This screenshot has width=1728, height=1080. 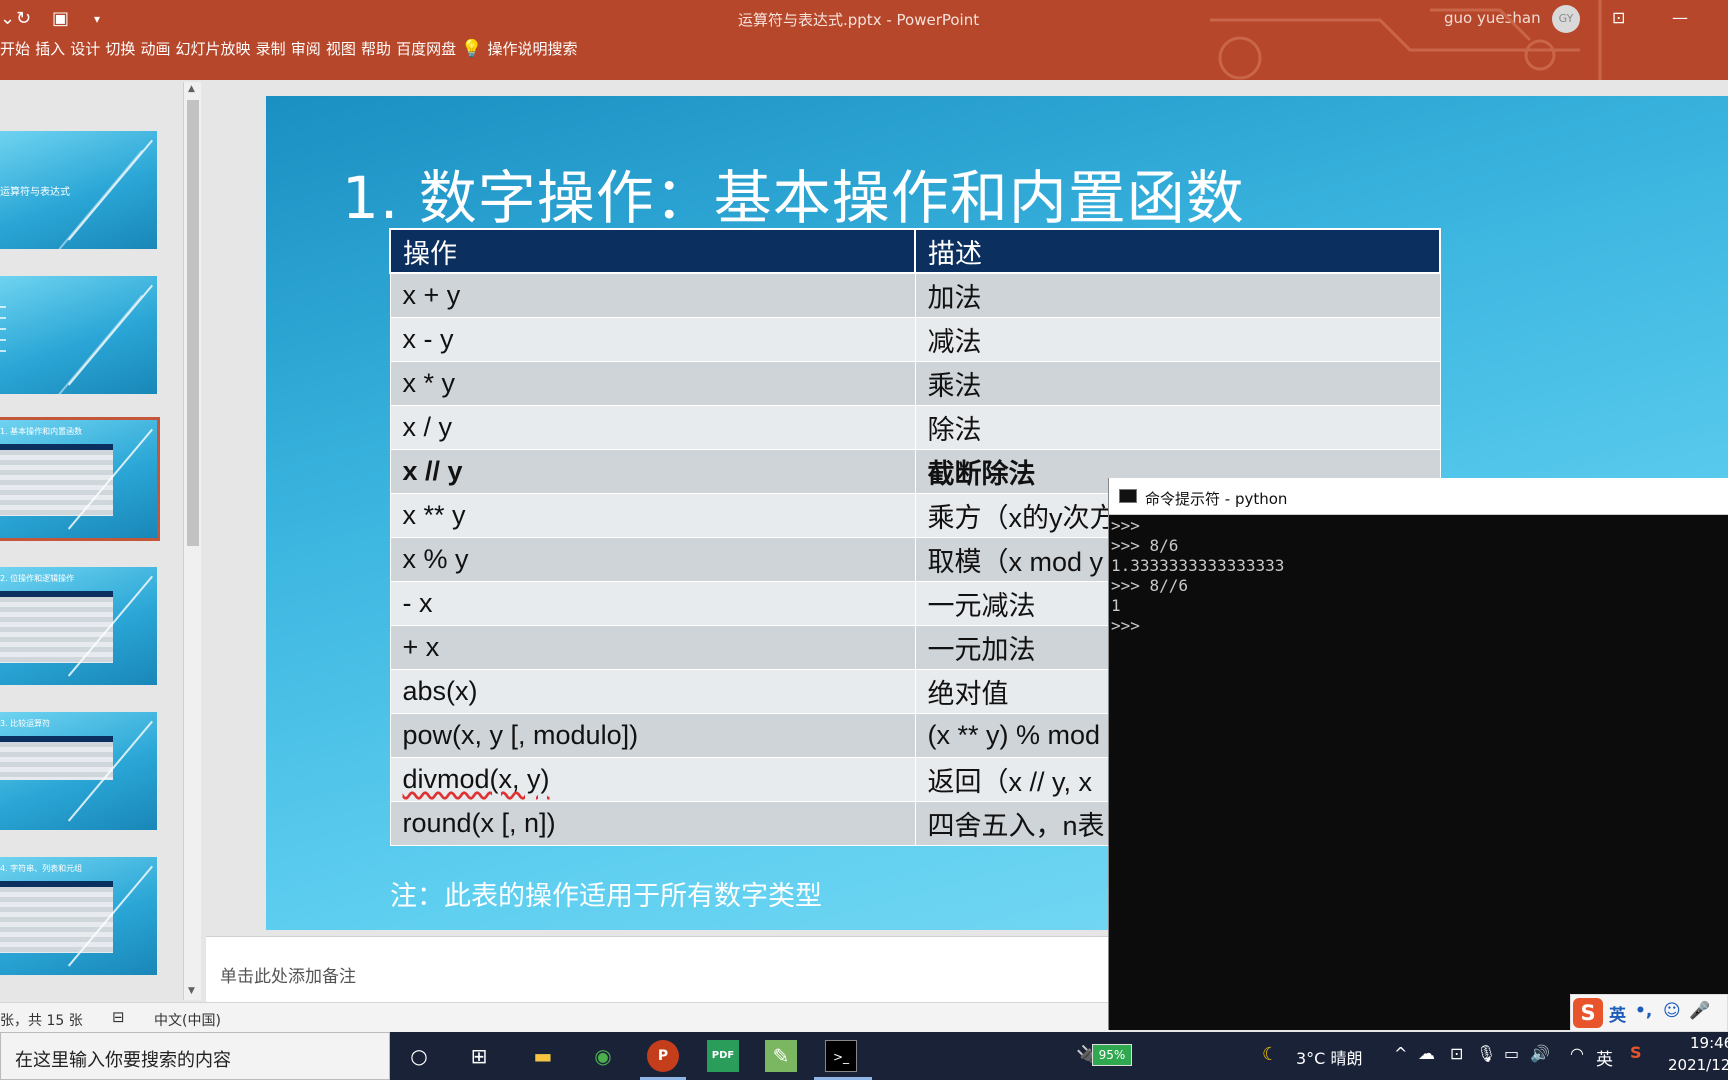 What do you see at coordinates (78, 626) in the screenshot?
I see `slide-thumbnail-4: 2. 位操作和逻辑操作` at bounding box center [78, 626].